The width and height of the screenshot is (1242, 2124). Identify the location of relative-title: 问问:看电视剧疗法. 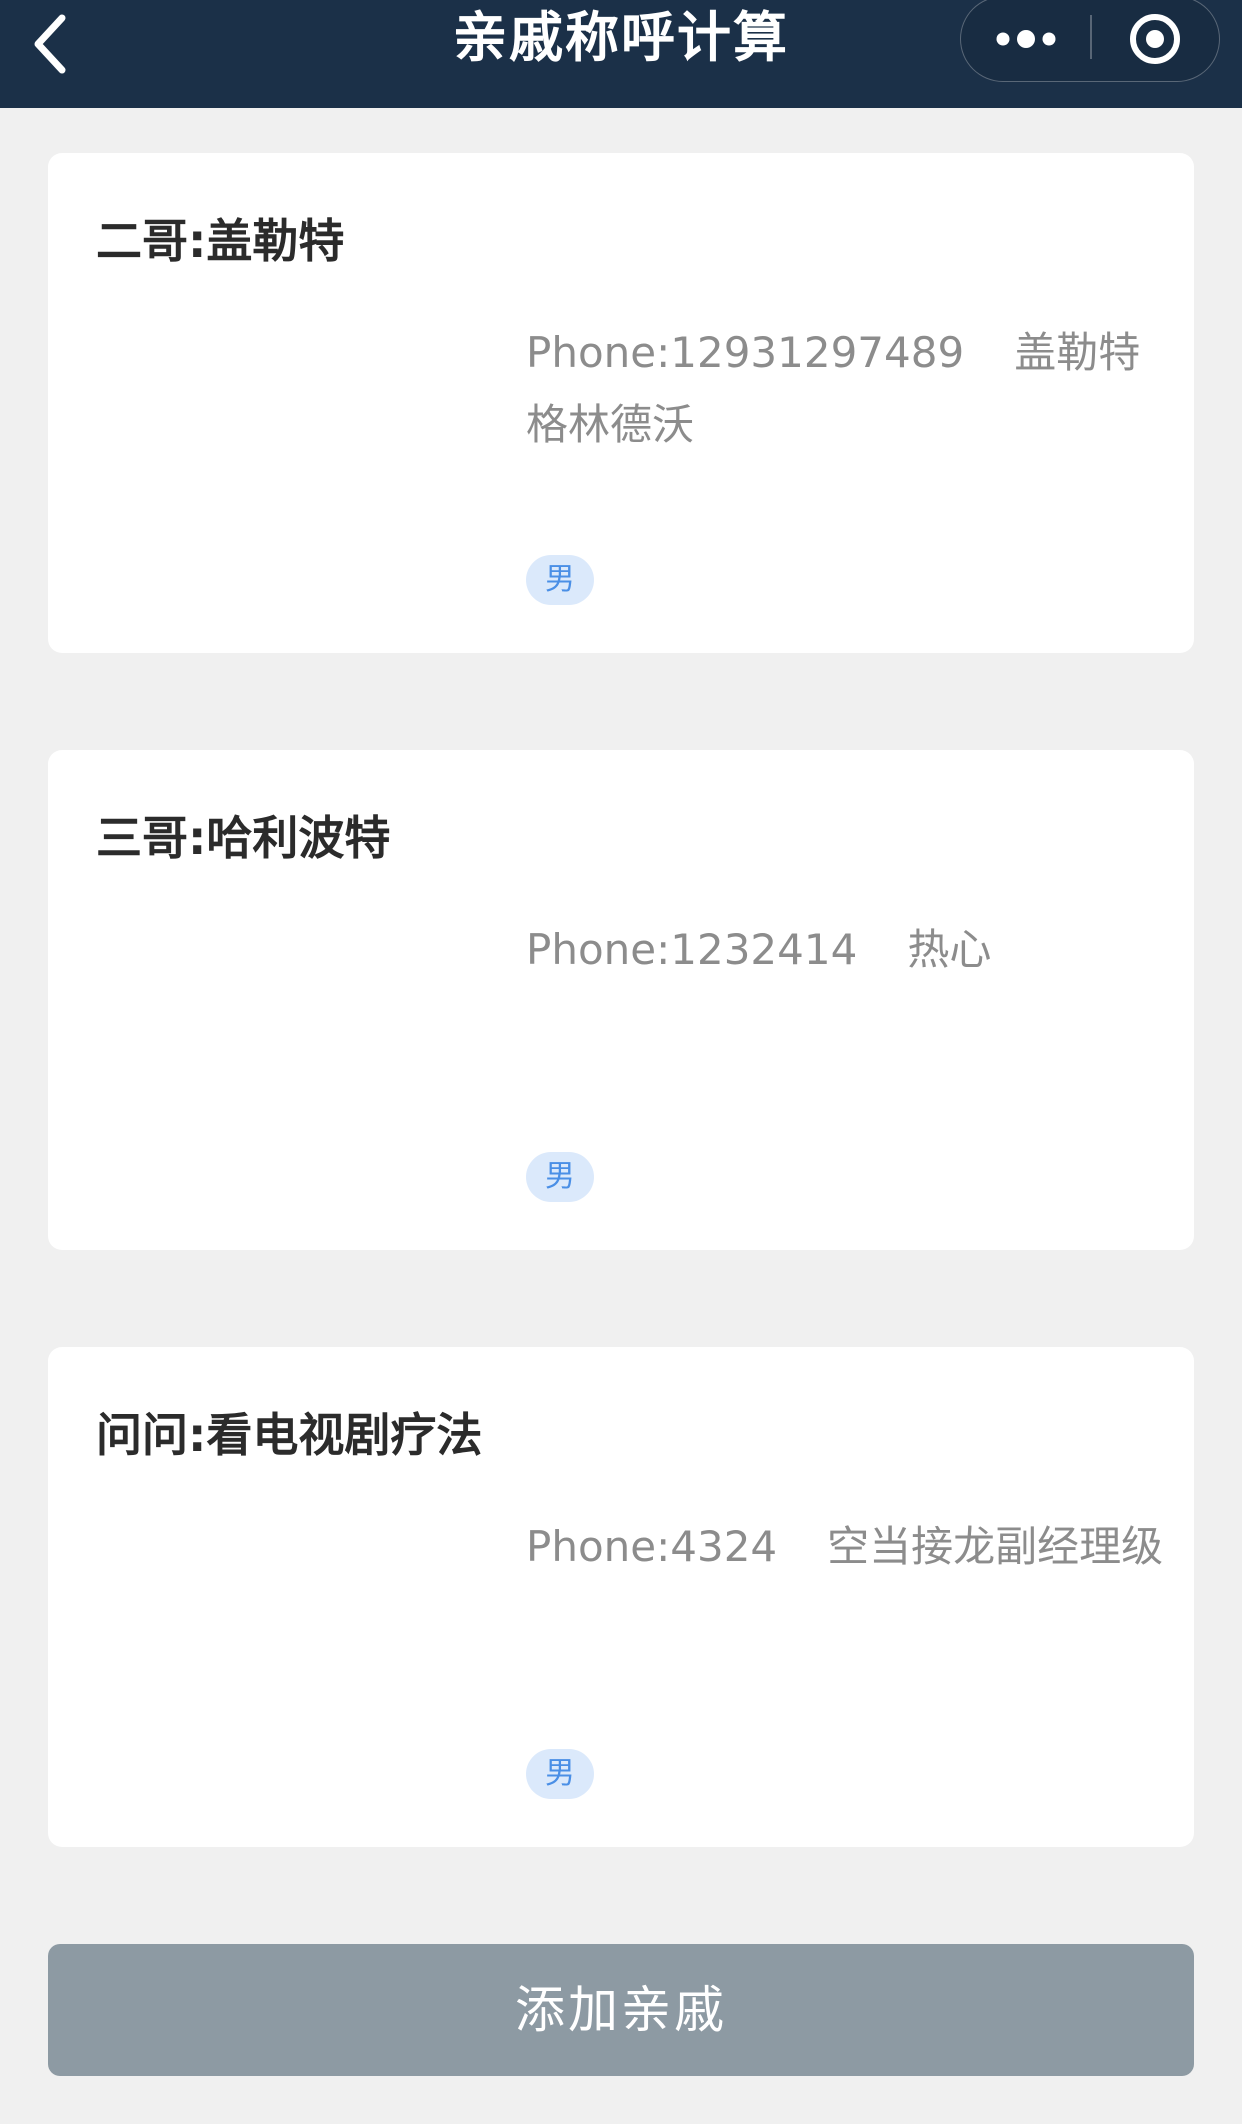
(289, 1435).